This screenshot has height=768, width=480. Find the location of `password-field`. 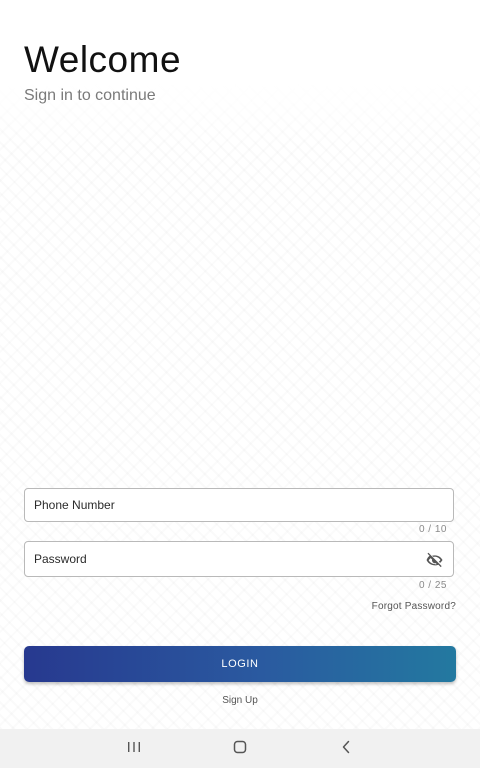

password-field is located at coordinates (239, 559).